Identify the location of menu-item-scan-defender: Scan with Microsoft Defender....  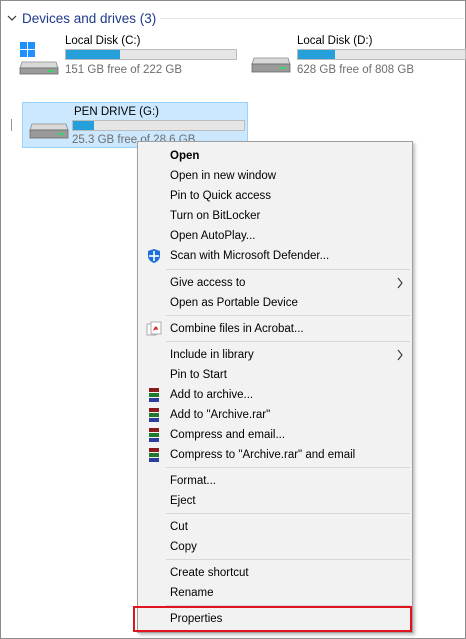
(275, 256).